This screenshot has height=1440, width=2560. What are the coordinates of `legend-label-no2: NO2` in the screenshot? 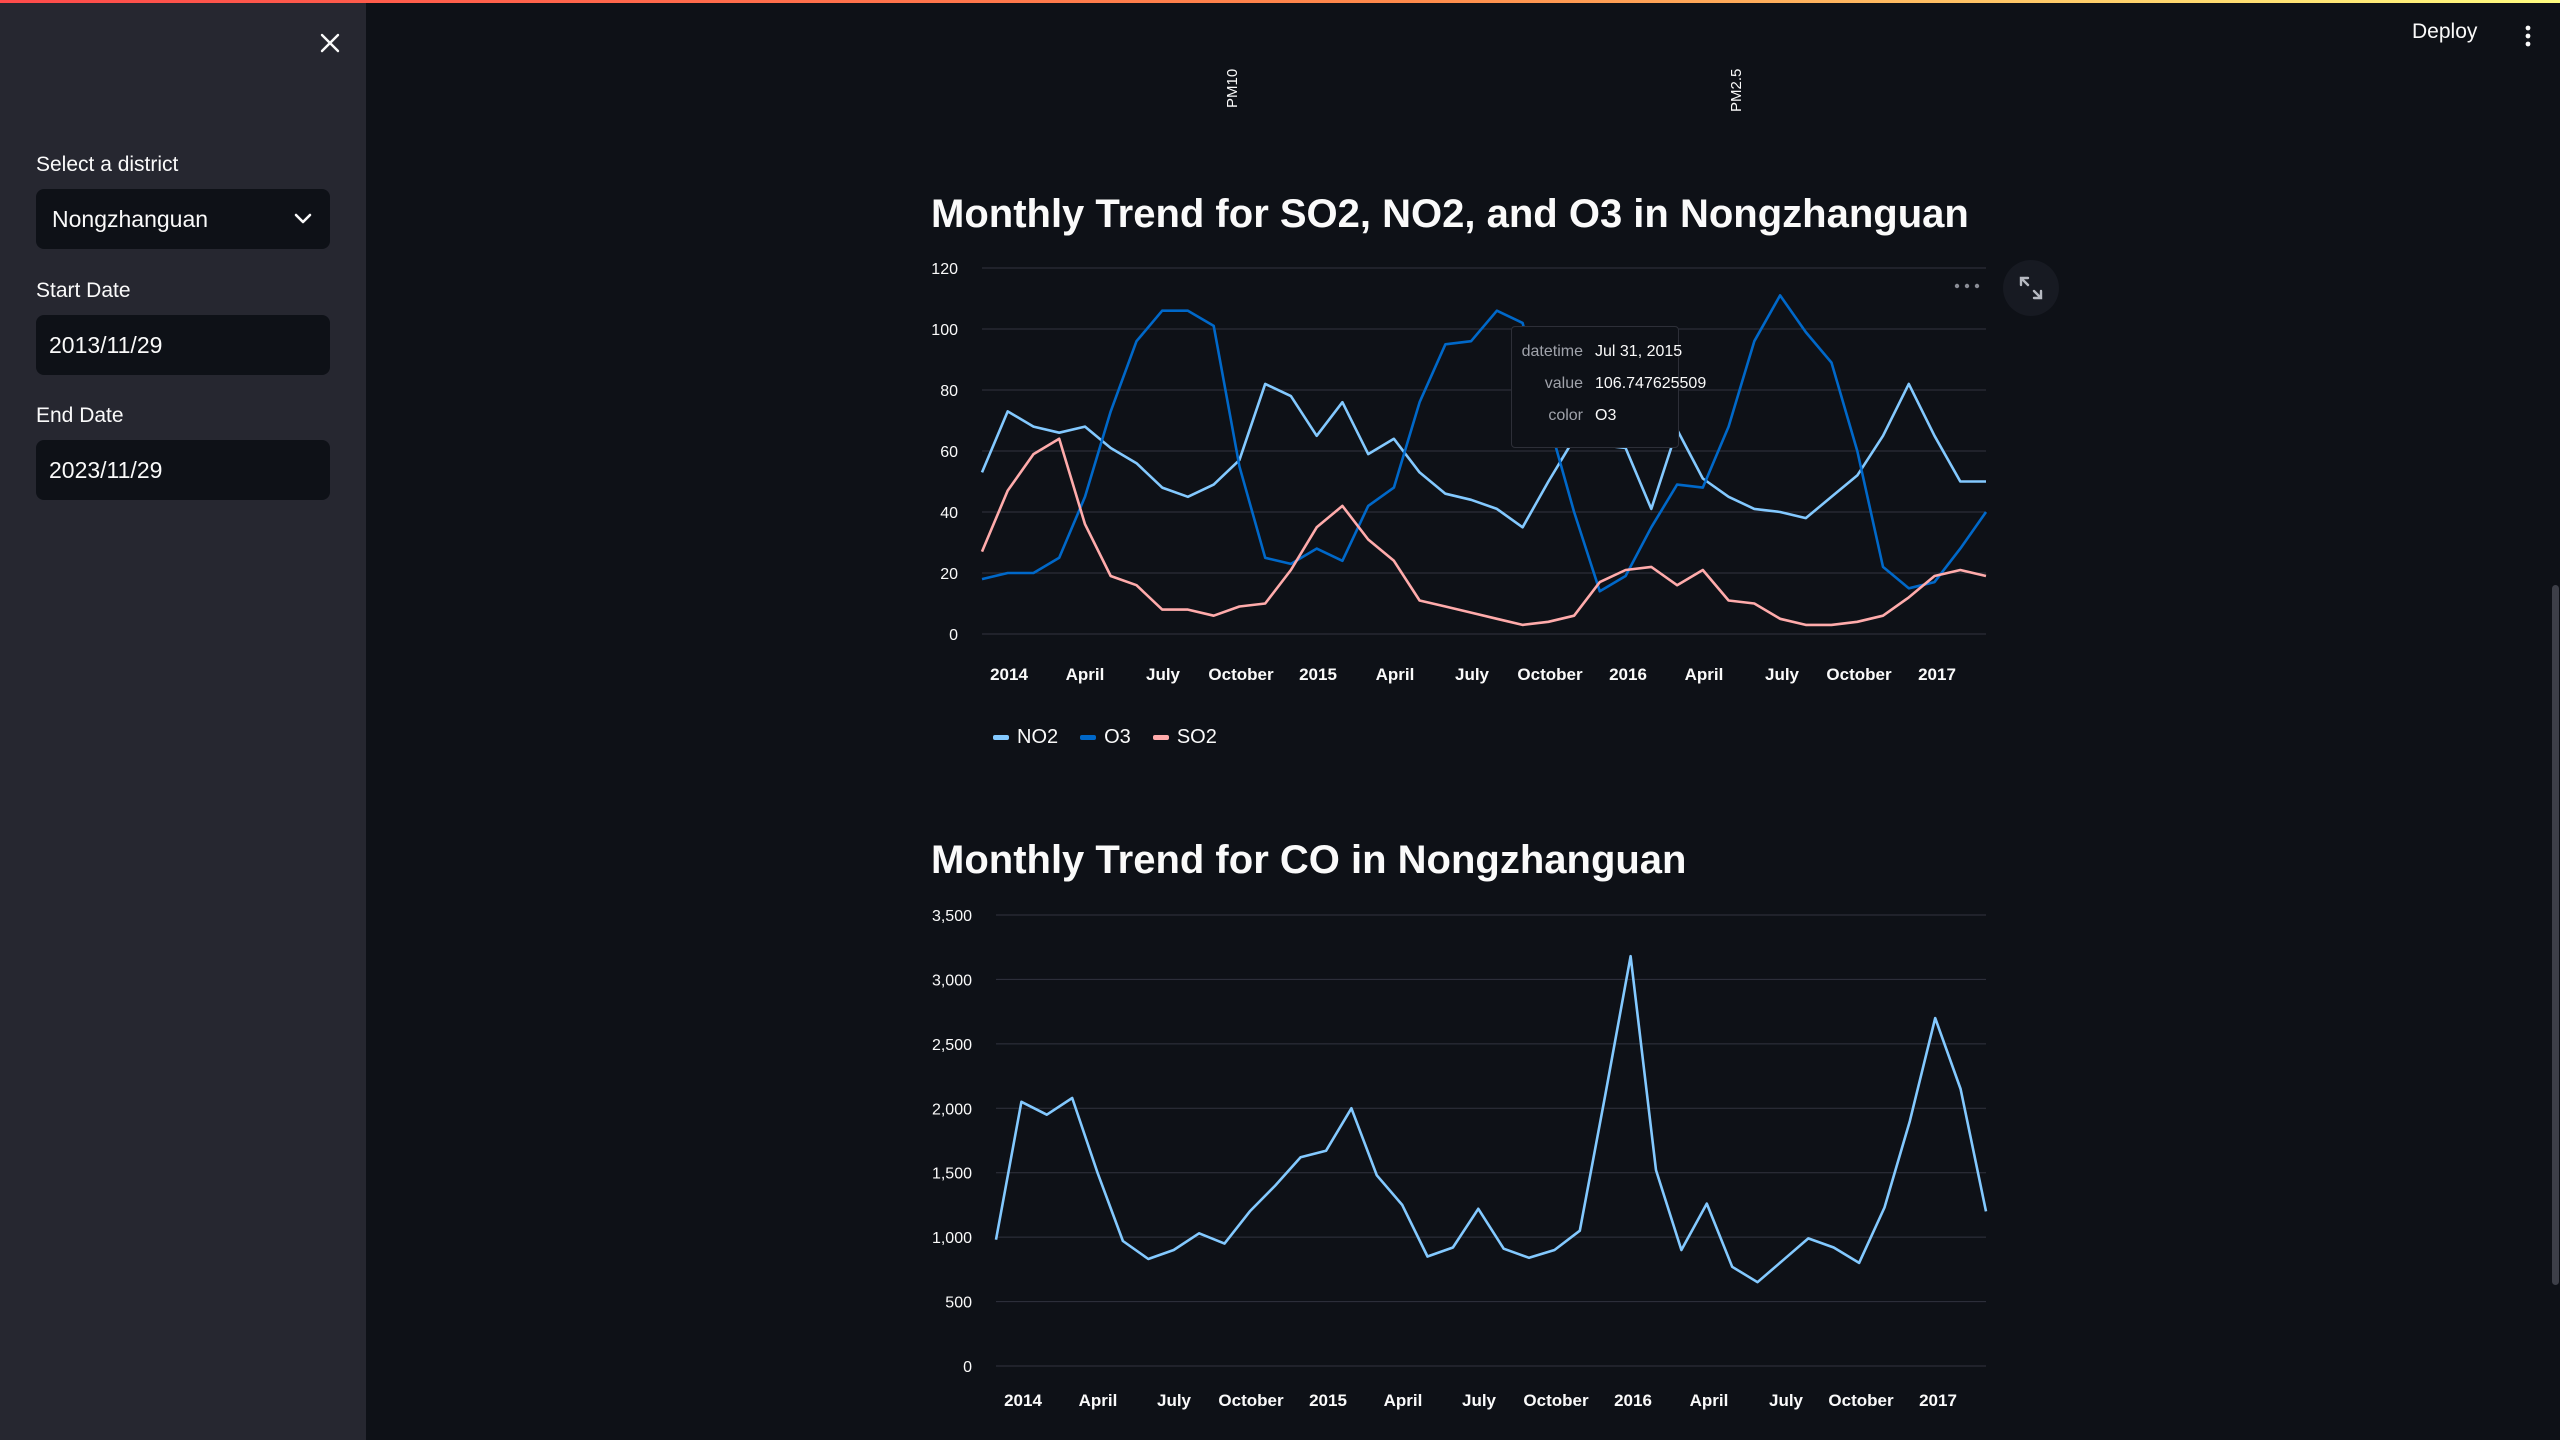 It's located at (1038, 737).